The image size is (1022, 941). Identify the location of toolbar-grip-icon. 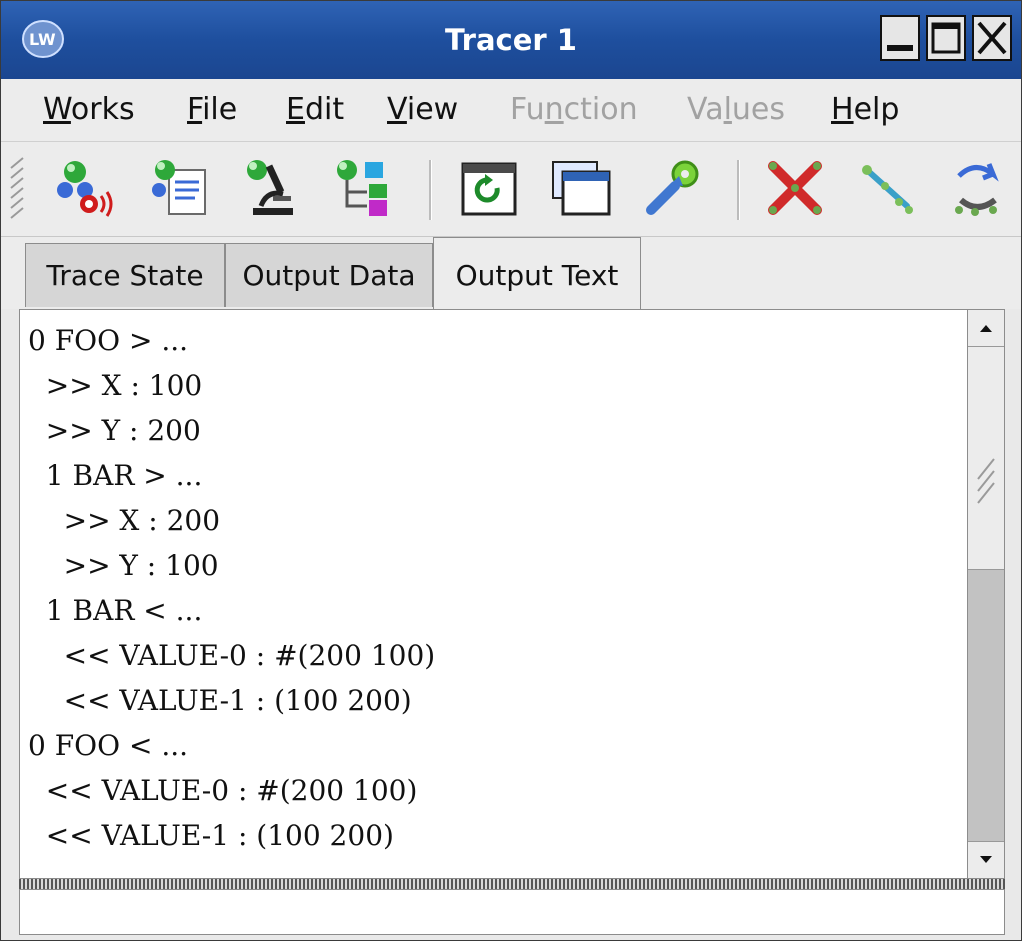
(21, 189).